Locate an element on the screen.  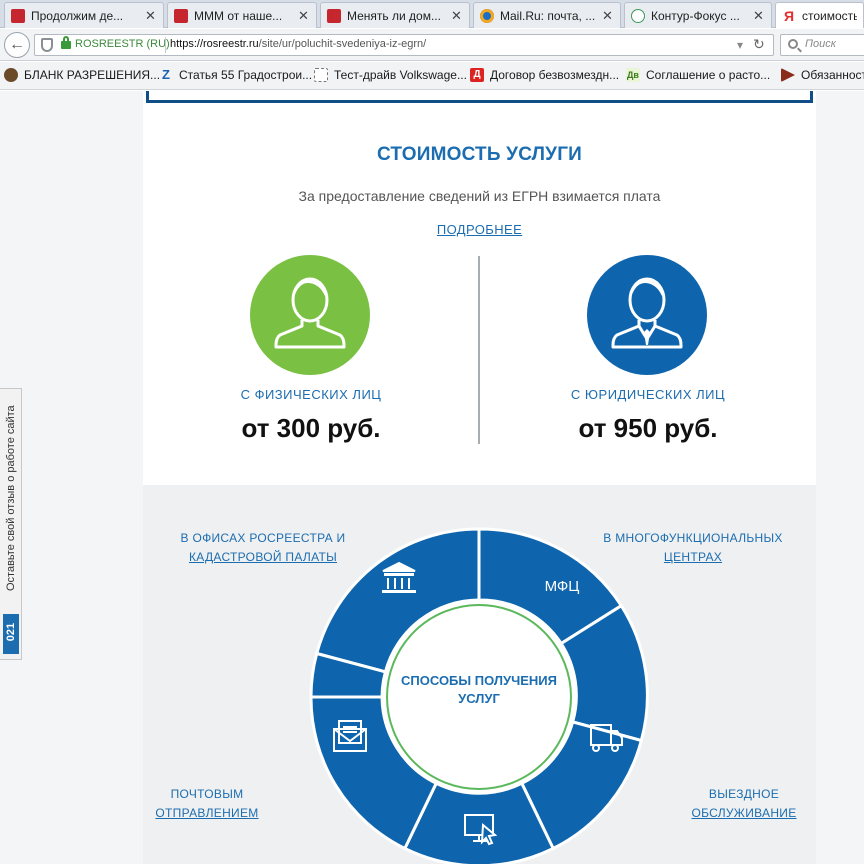
search-placeholder: Поиск is located at coordinates (820, 44).